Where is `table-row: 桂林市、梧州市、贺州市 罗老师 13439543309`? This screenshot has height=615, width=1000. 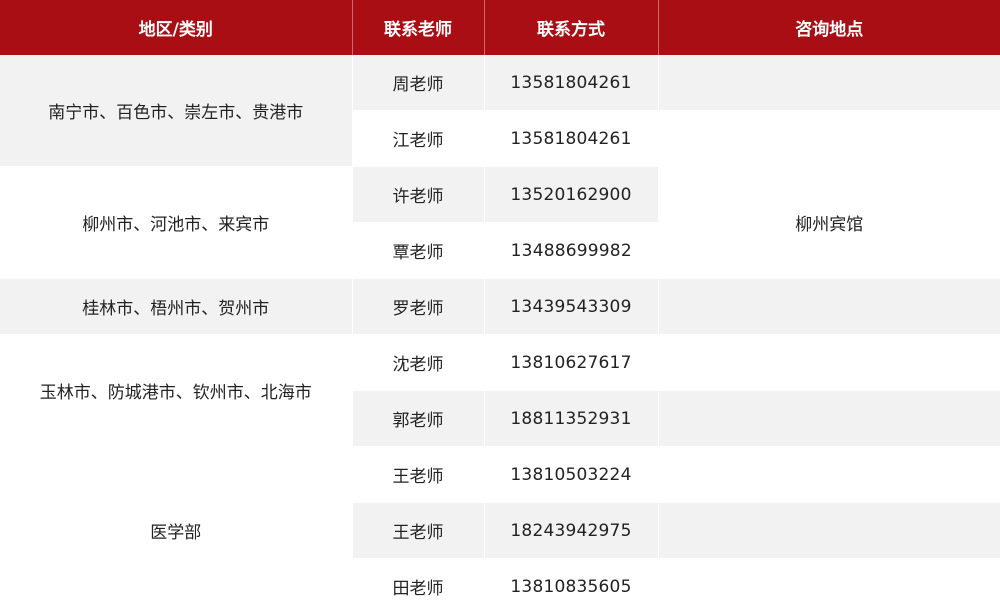 table-row: 桂林市、梧州市、贺州市 罗老师 13439543309 is located at coordinates (500, 306).